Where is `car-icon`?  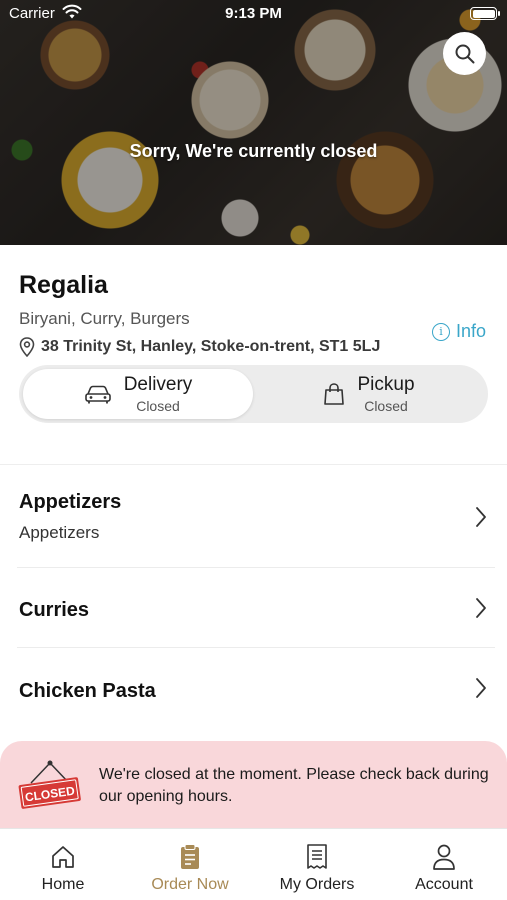
car-icon is located at coordinates (97, 394).